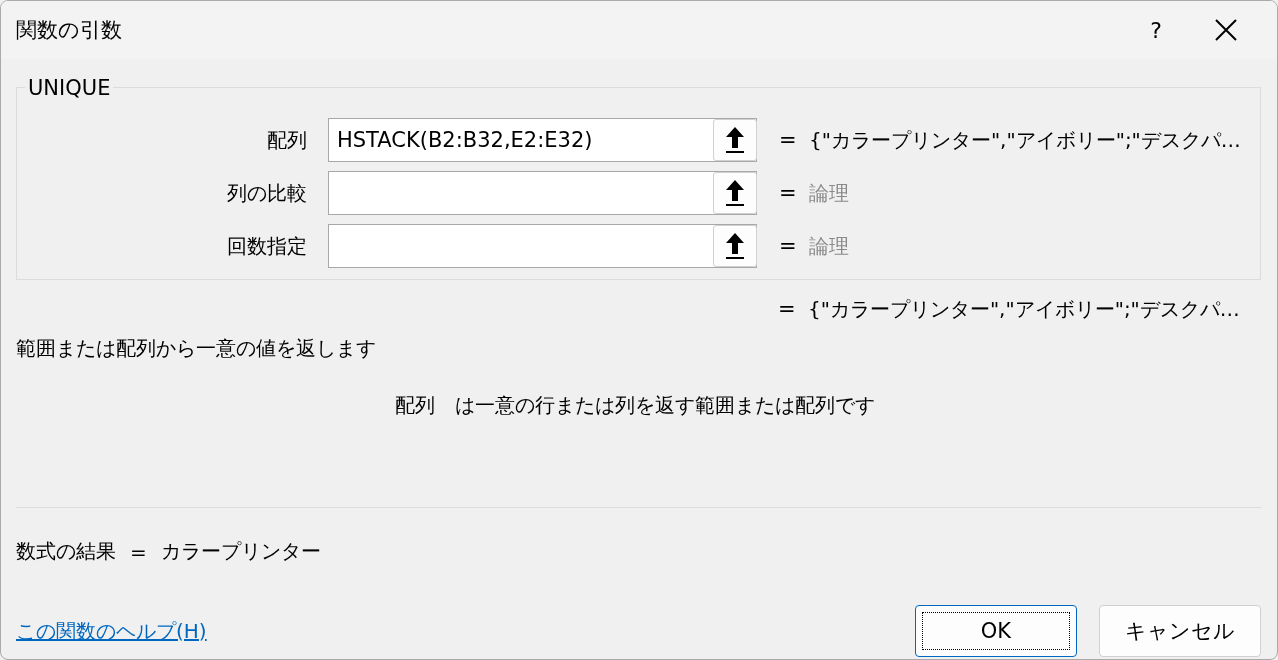  I want to click on close-icon, so click(1226, 30).